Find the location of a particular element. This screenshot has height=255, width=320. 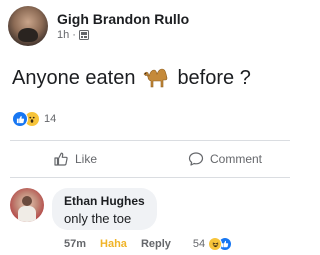

comment: Ethan Hughes only the toe is located at coordinates (83, 209).